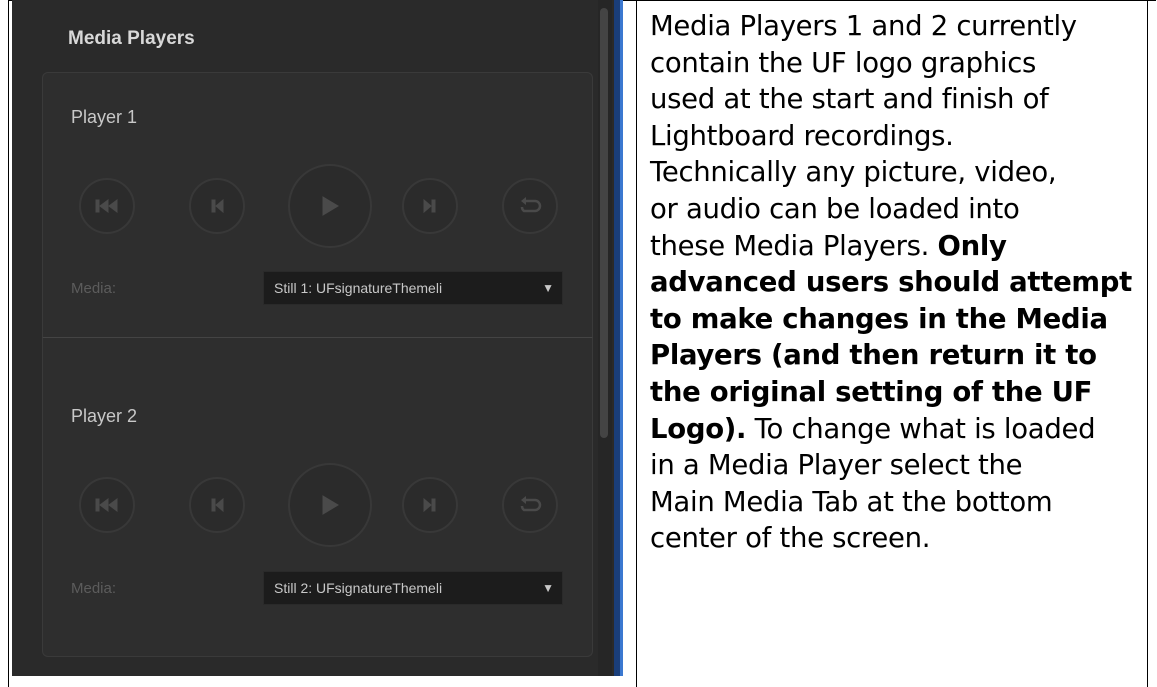  What do you see at coordinates (131, 38) in the screenshot?
I see `panel-title: Media Players` at bounding box center [131, 38].